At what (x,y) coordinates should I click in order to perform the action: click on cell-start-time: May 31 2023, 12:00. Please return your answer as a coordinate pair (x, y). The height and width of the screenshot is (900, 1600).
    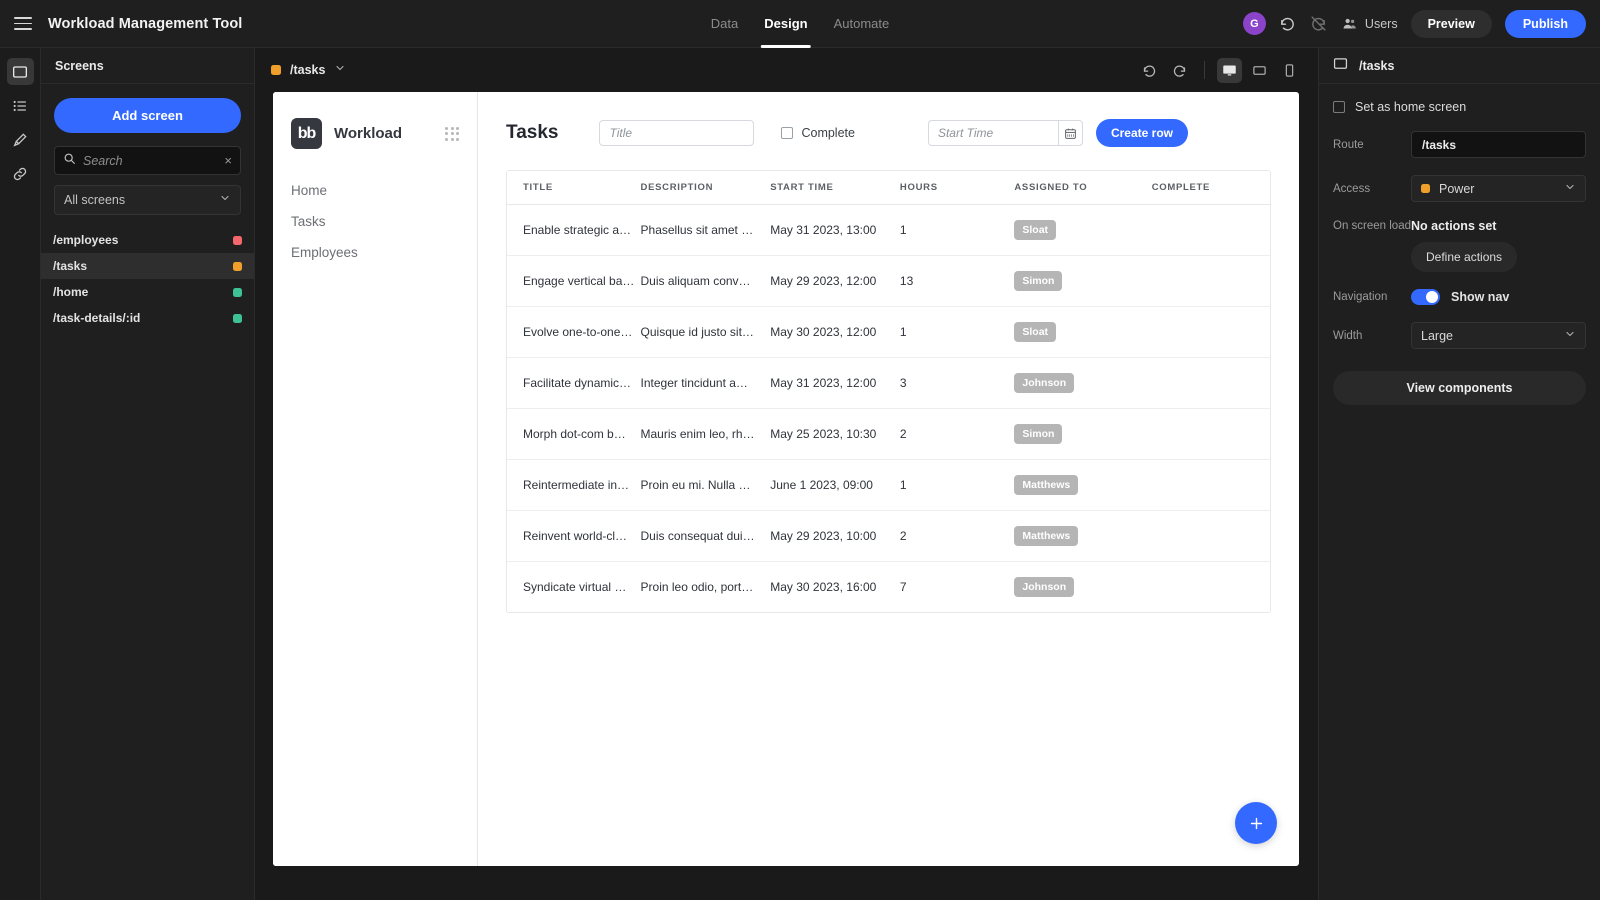
    Looking at the image, I should click on (835, 383).